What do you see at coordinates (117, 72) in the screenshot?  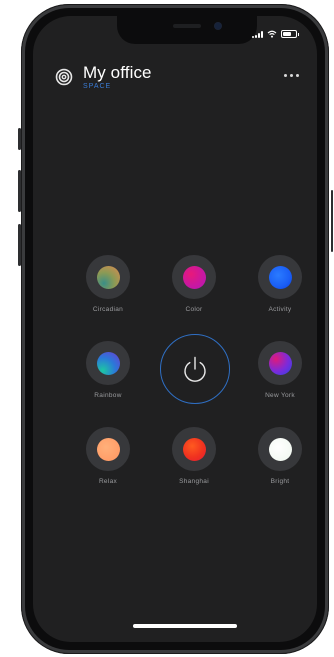 I see `page-title: My office` at bounding box center [117, 72].